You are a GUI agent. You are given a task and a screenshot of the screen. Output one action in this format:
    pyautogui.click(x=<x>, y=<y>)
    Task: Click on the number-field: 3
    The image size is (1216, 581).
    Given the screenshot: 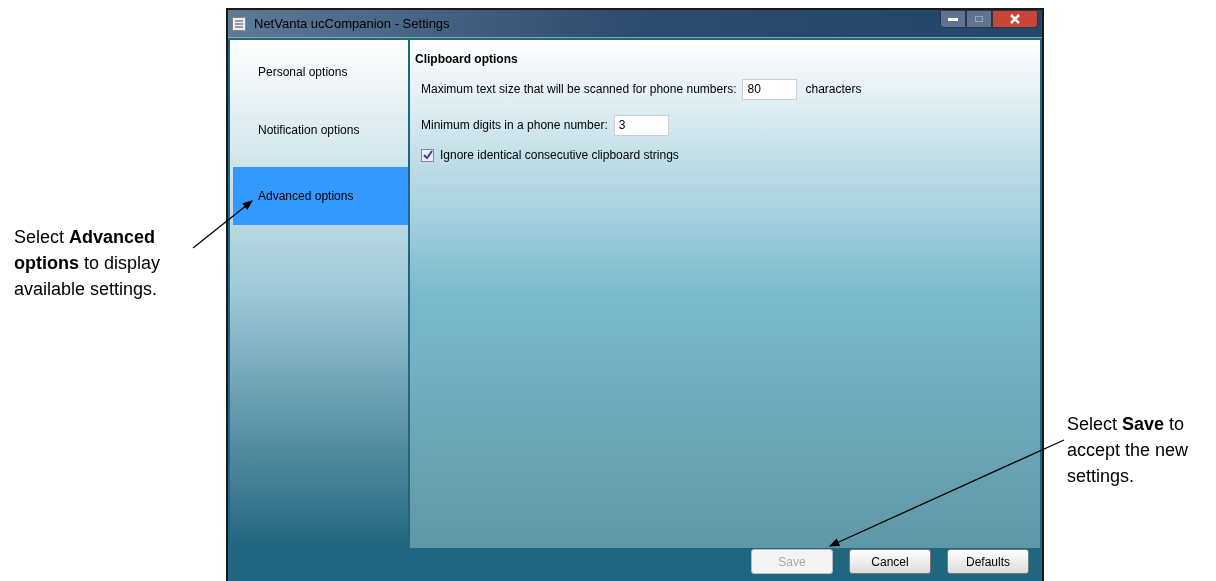 What is the action you would take?
    pyautogui.click(x=641, y=125)
    